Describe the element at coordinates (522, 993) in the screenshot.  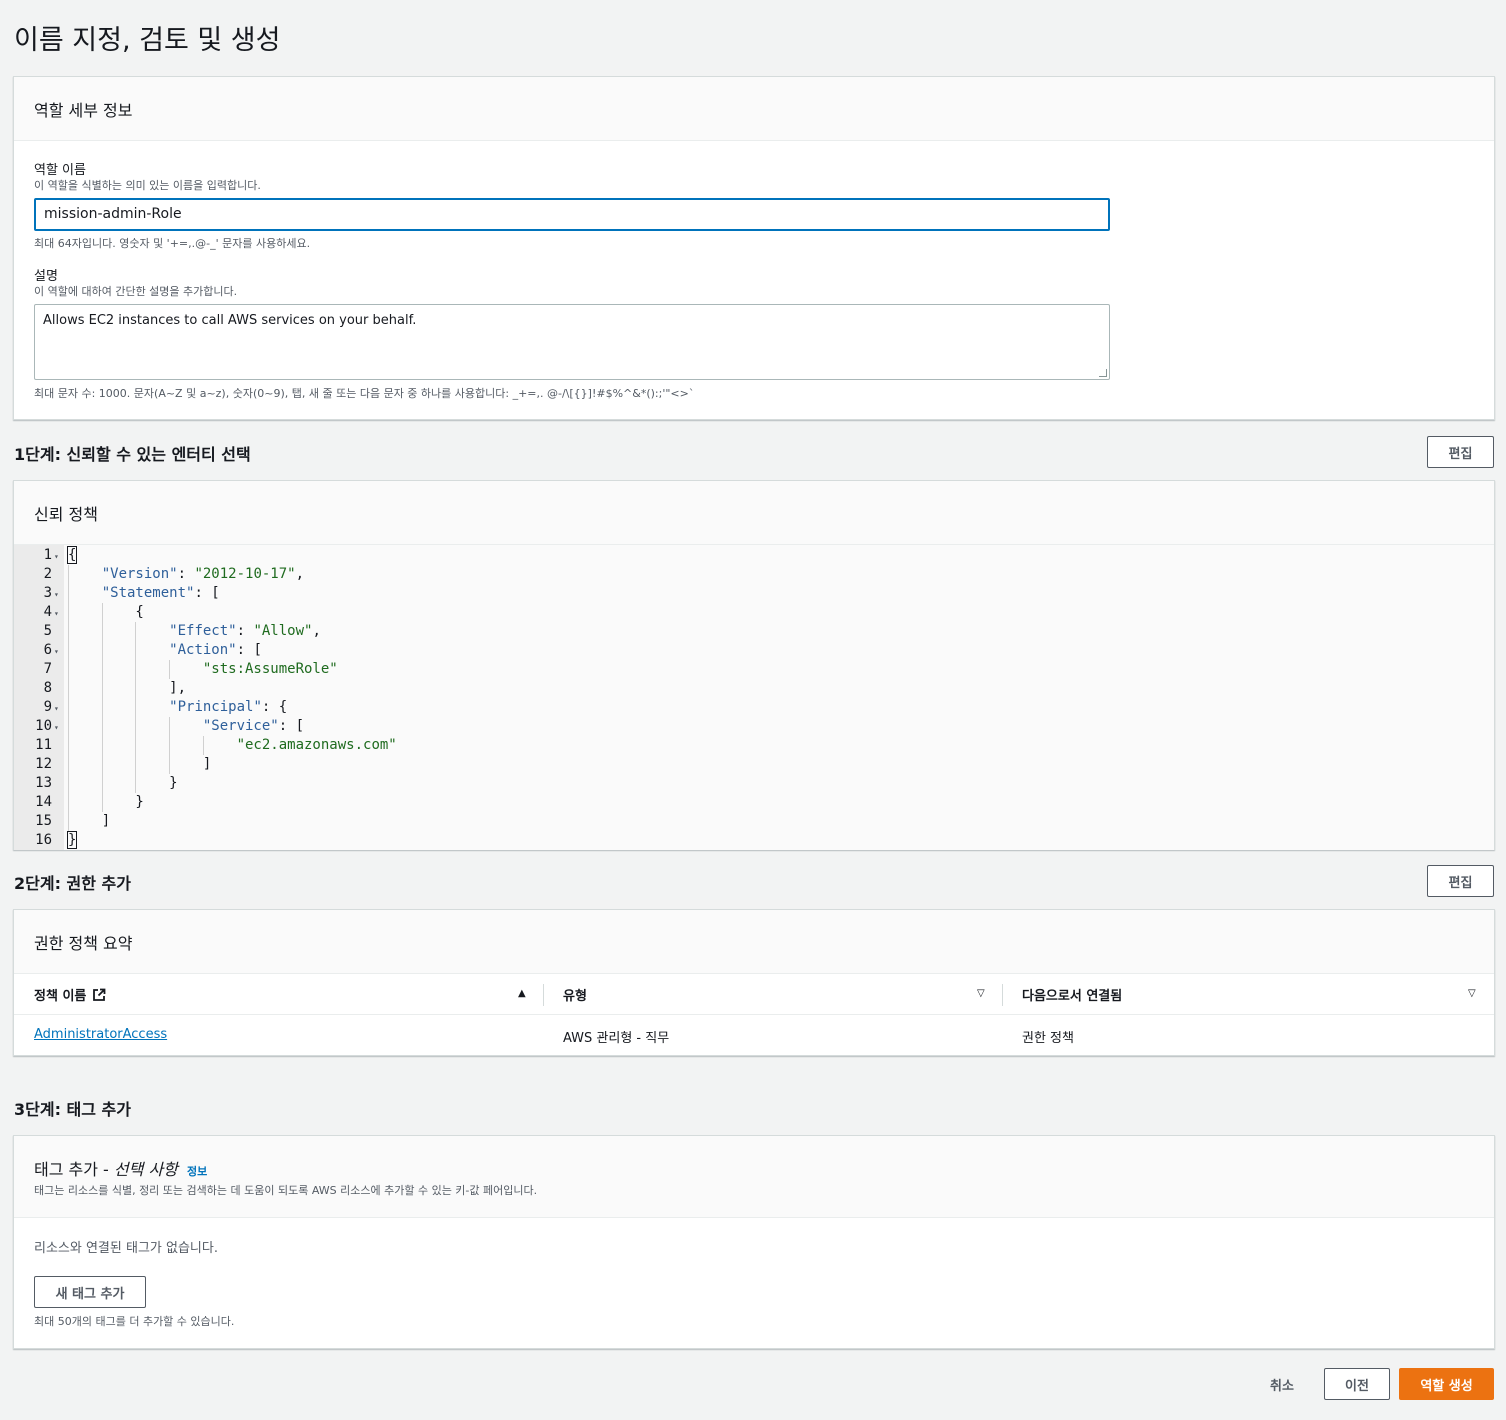
I see `sort-ascending-icon: ▲` at that location.